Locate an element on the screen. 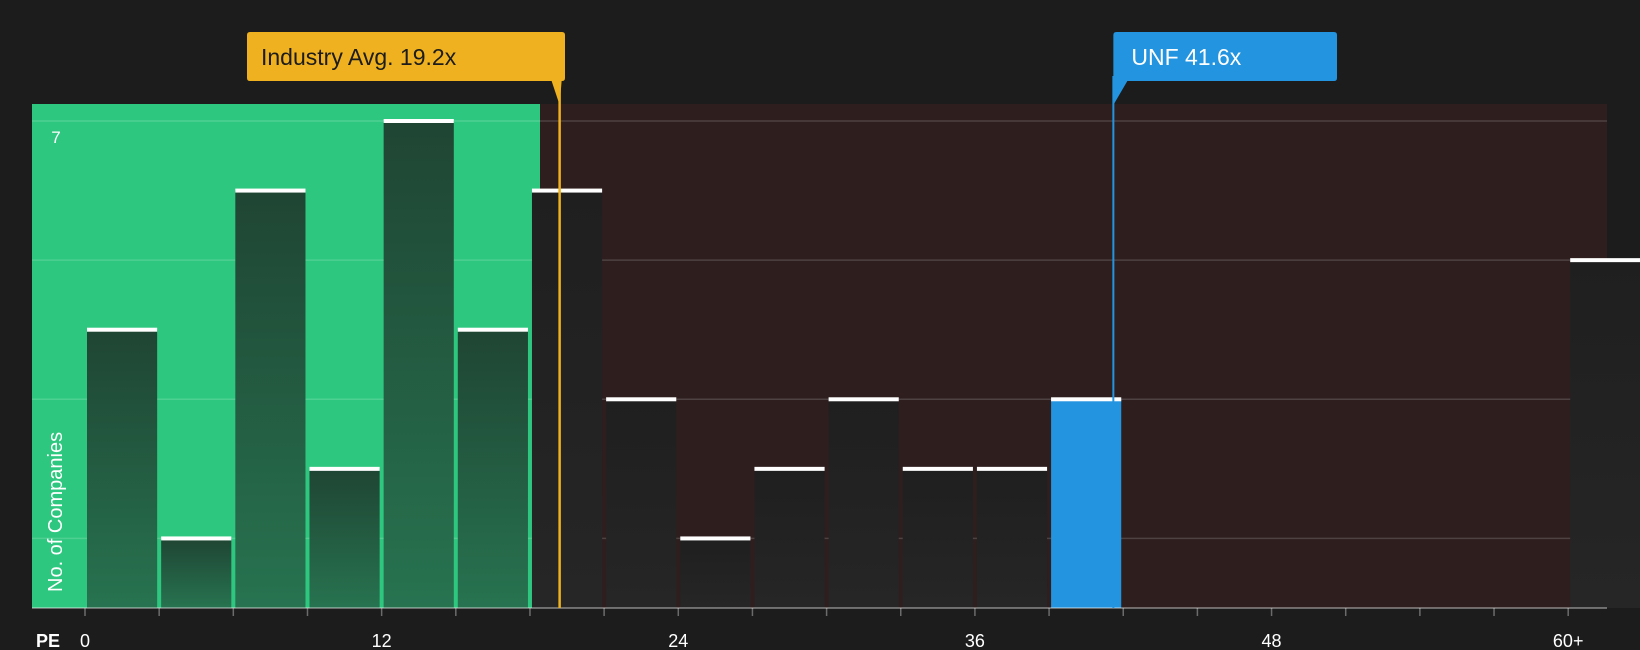  x-tick-labels: 0 12 24 36 48 60+ is located at coordinates (831, 640).